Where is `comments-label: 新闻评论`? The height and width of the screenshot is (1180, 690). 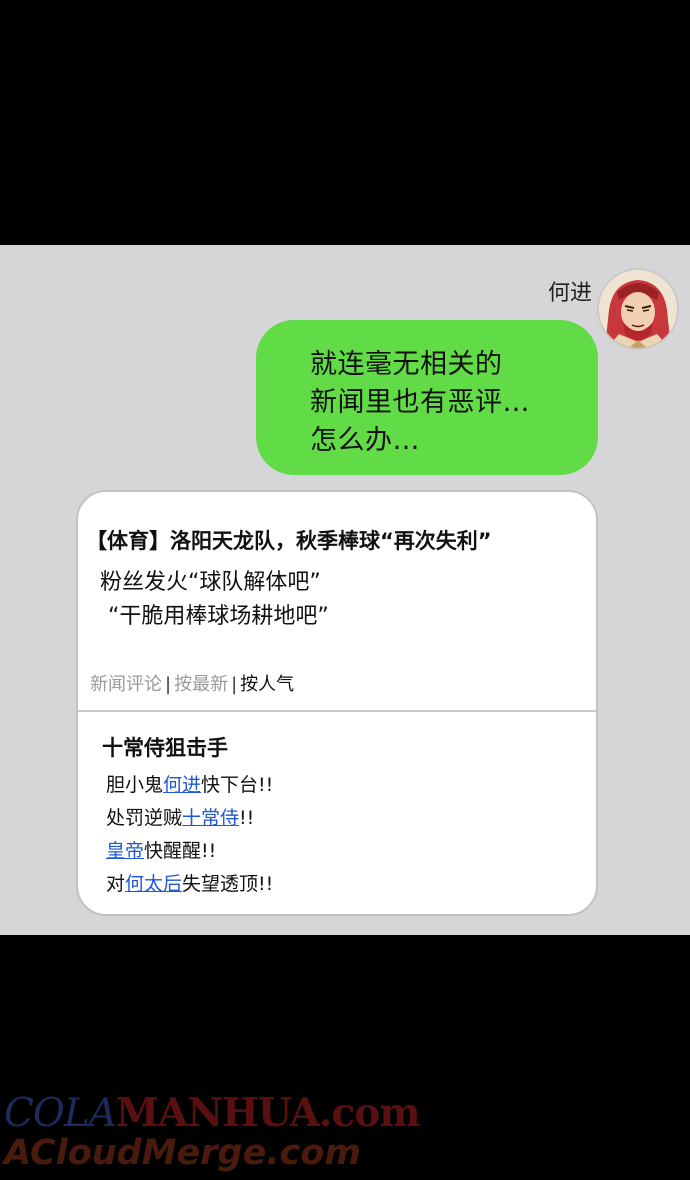
comments-label: 新闻评论 is located at coordinates (126, 684).